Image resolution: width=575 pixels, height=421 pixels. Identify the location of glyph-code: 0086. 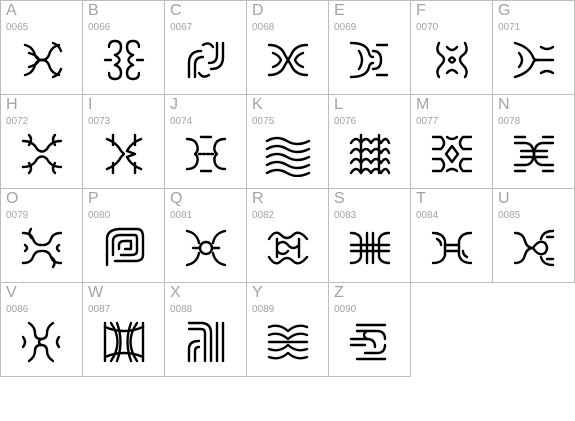
(17, 309).